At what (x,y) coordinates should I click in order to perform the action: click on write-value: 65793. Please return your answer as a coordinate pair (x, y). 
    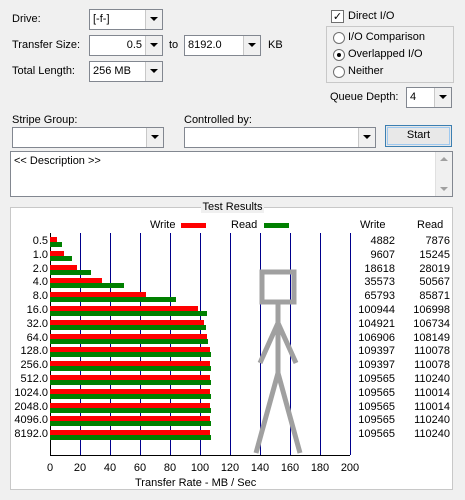
    Looking at the image, I should click on (379, 296).